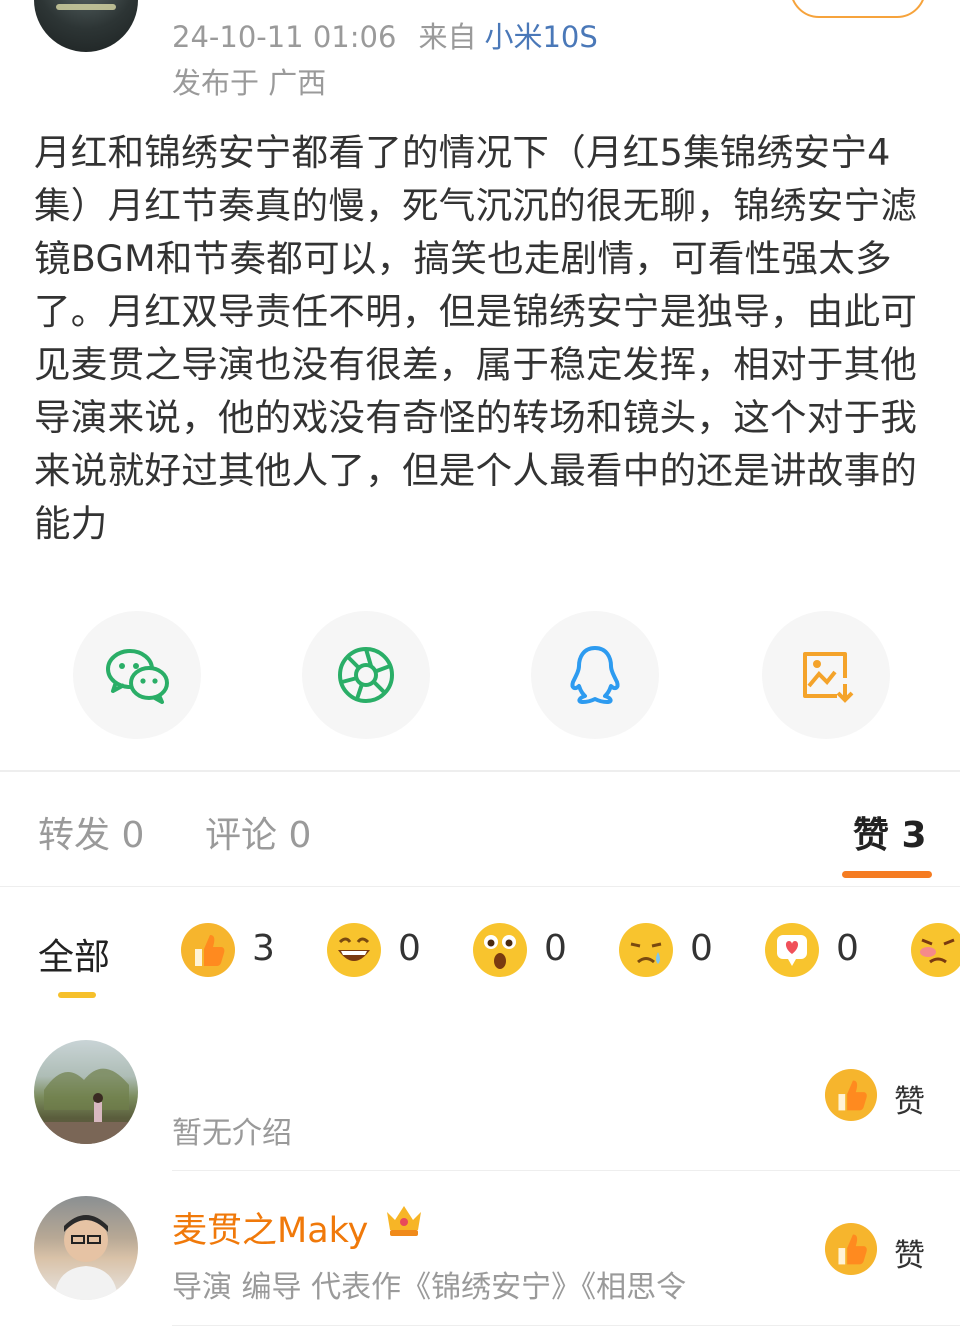 This screenshot has width=960, height=1333. Describe the element at coordinates (77, 995) in the screenshot. I see `reaction-filter-indicator` at that location.